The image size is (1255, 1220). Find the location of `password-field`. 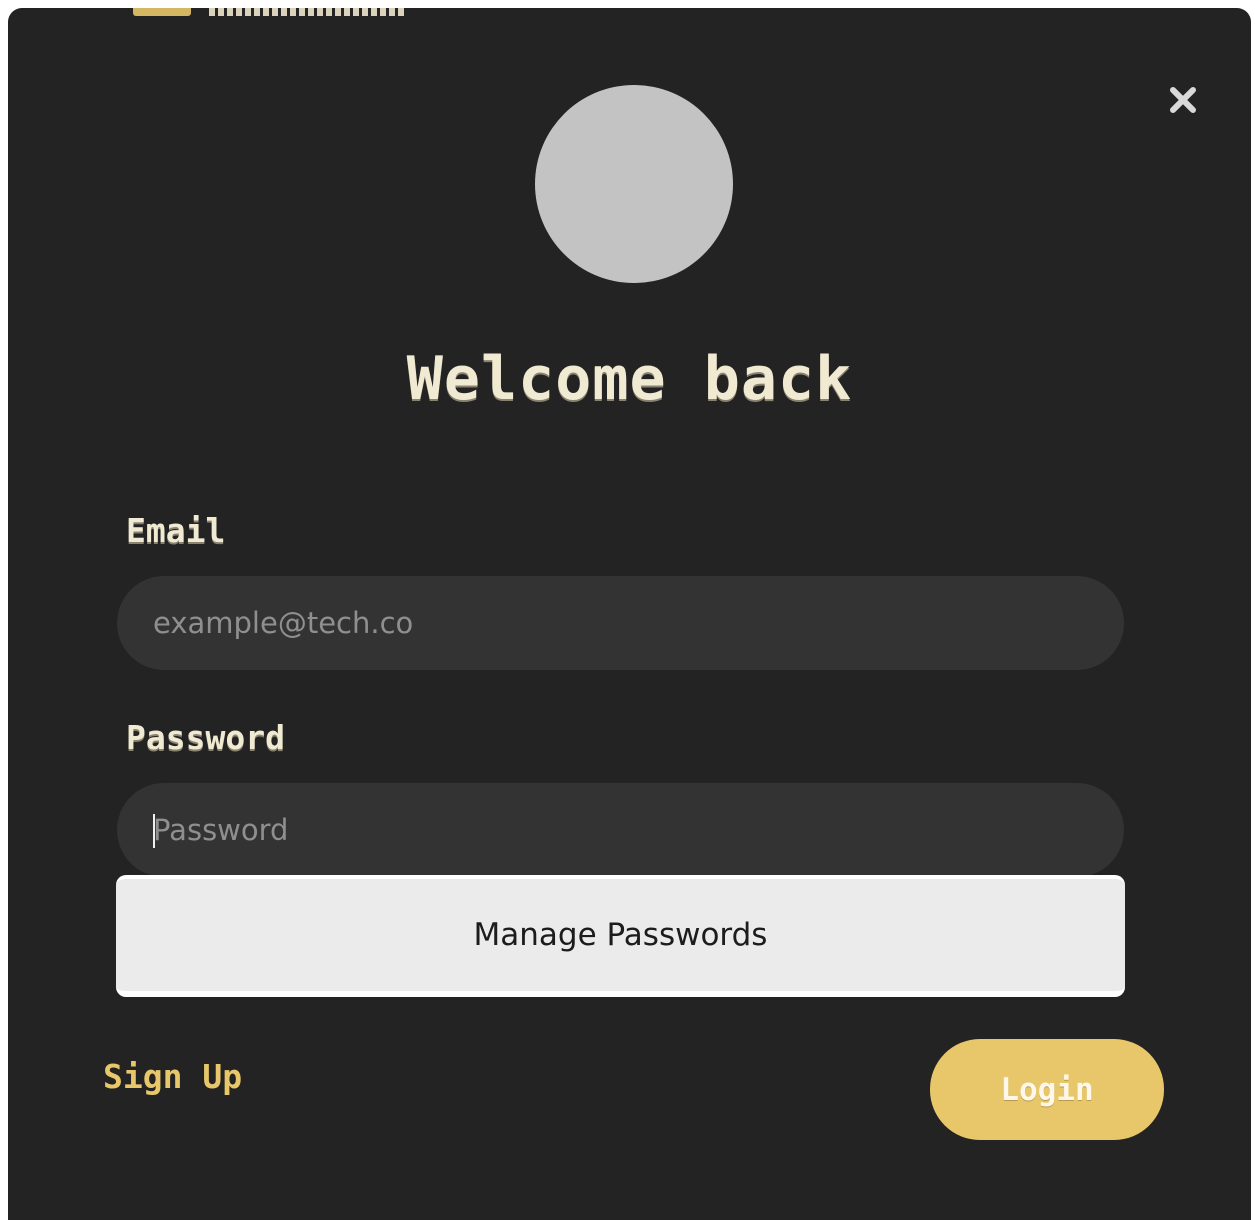

password-field is located at coordinates (620, 830).